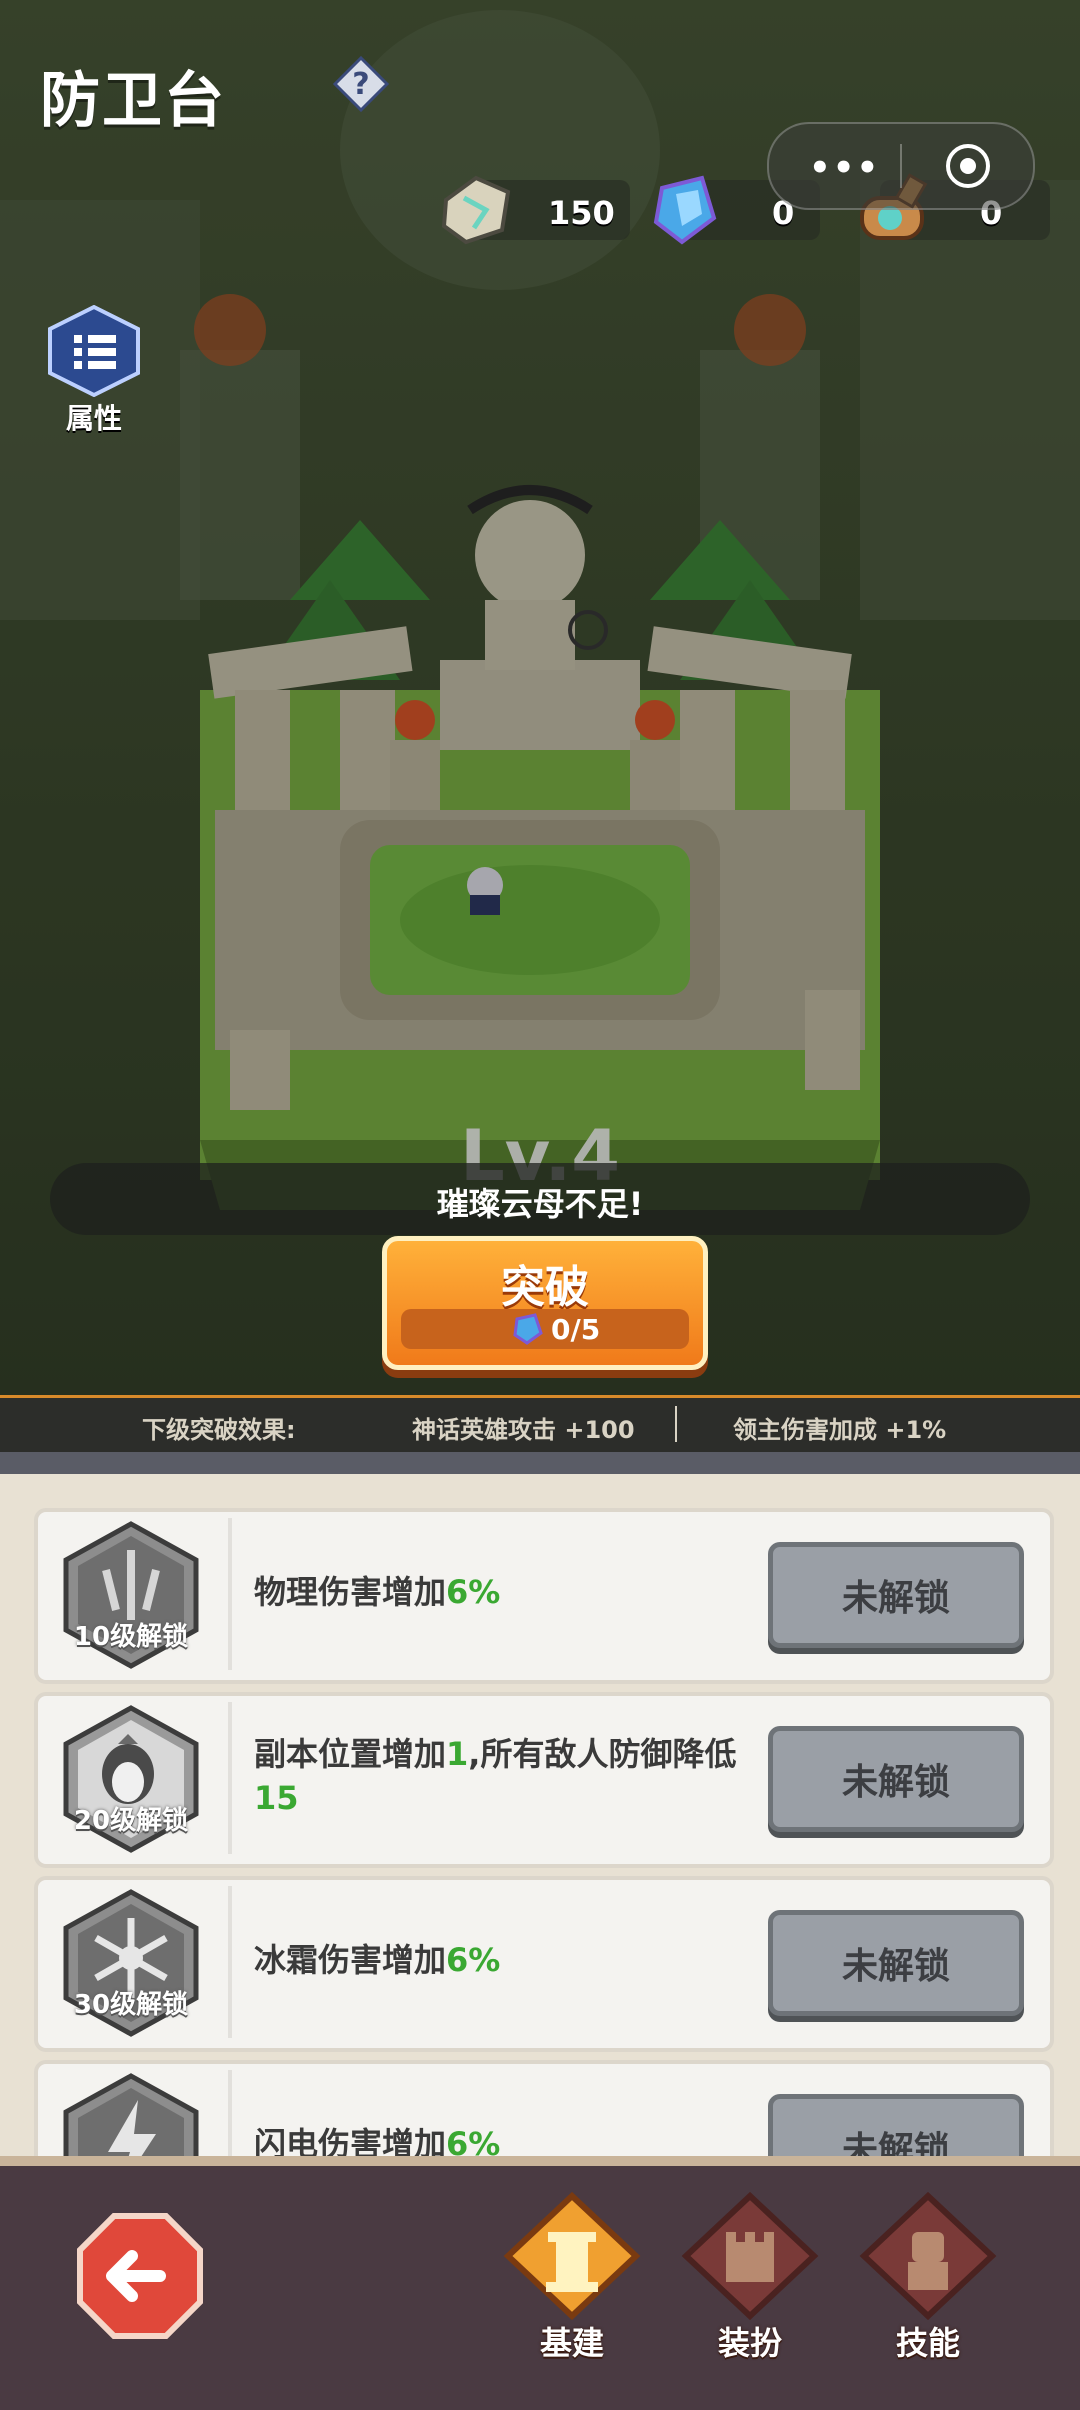  Describe the element at coordinates (131, 1779) in the screenshot. I see `perk-emblem: 20级解锁` at that location.